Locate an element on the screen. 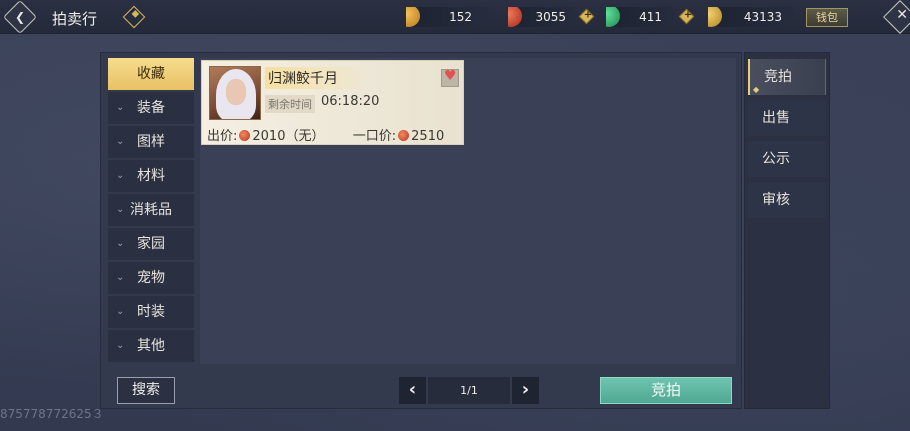  tab-bid: ◆ 竞拍 is located at coordinates (787, 77).